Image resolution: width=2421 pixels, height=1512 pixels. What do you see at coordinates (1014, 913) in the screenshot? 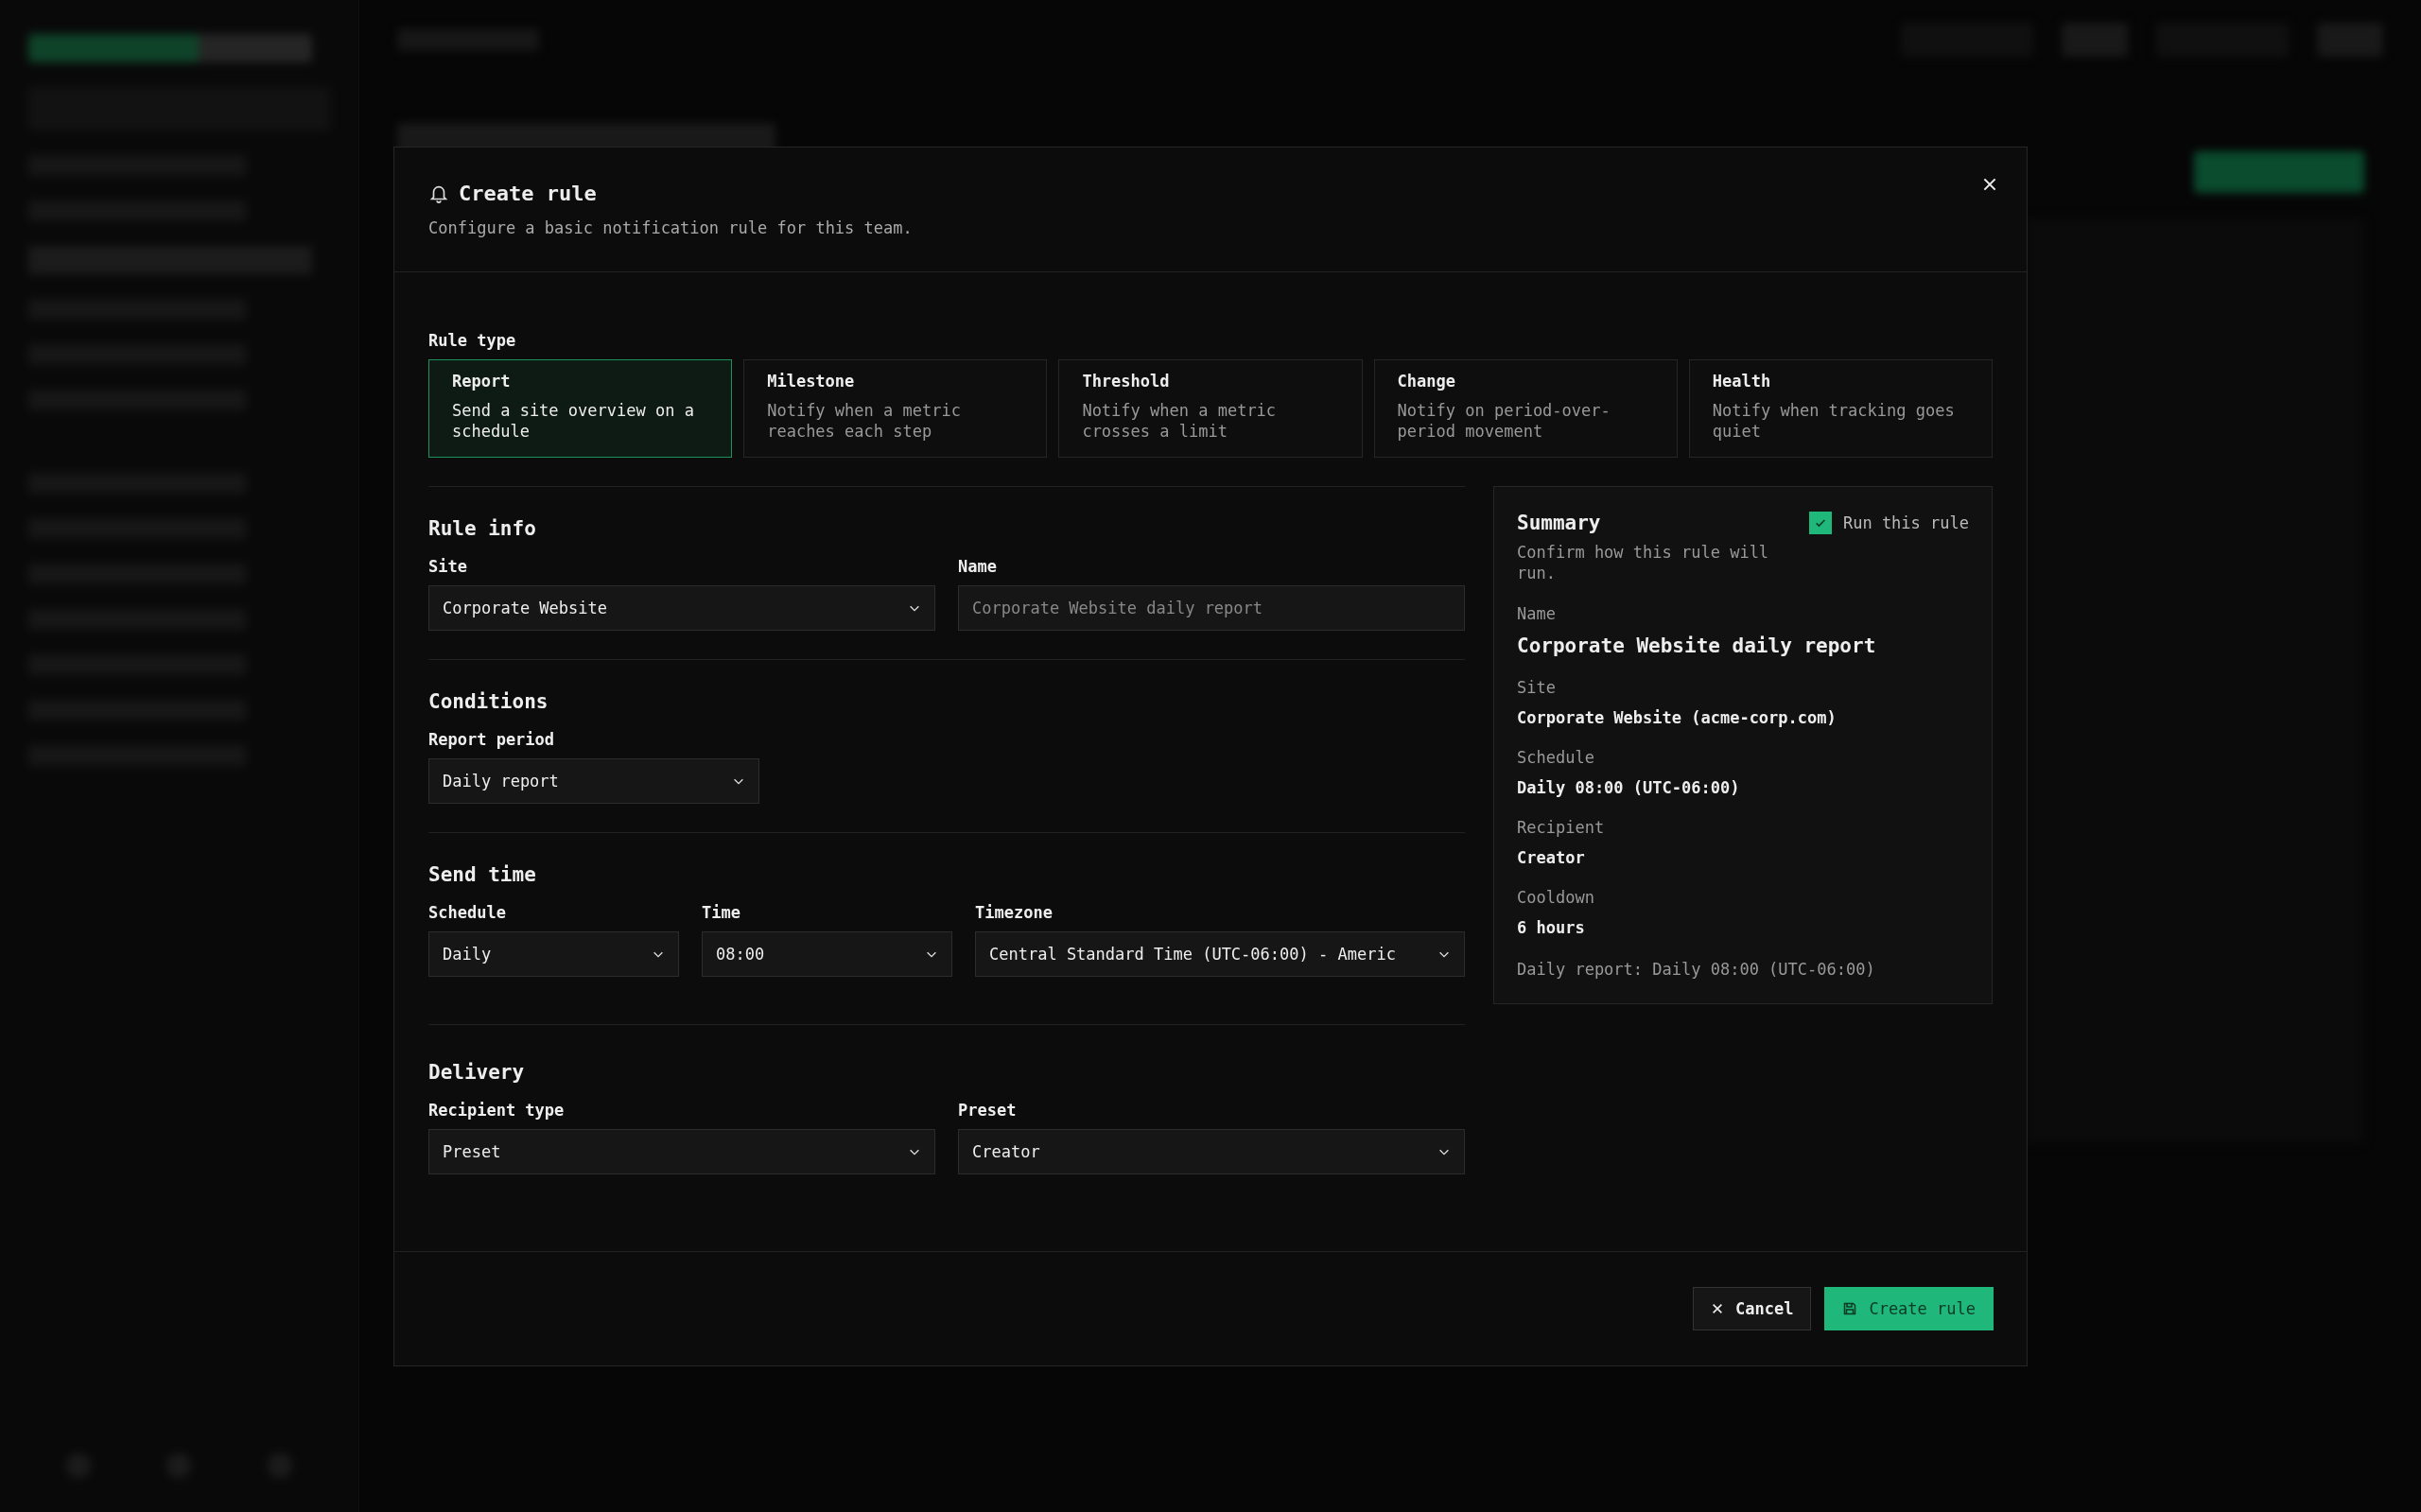
I see `field-label: Timezone` at bounding box center [1014, 913].